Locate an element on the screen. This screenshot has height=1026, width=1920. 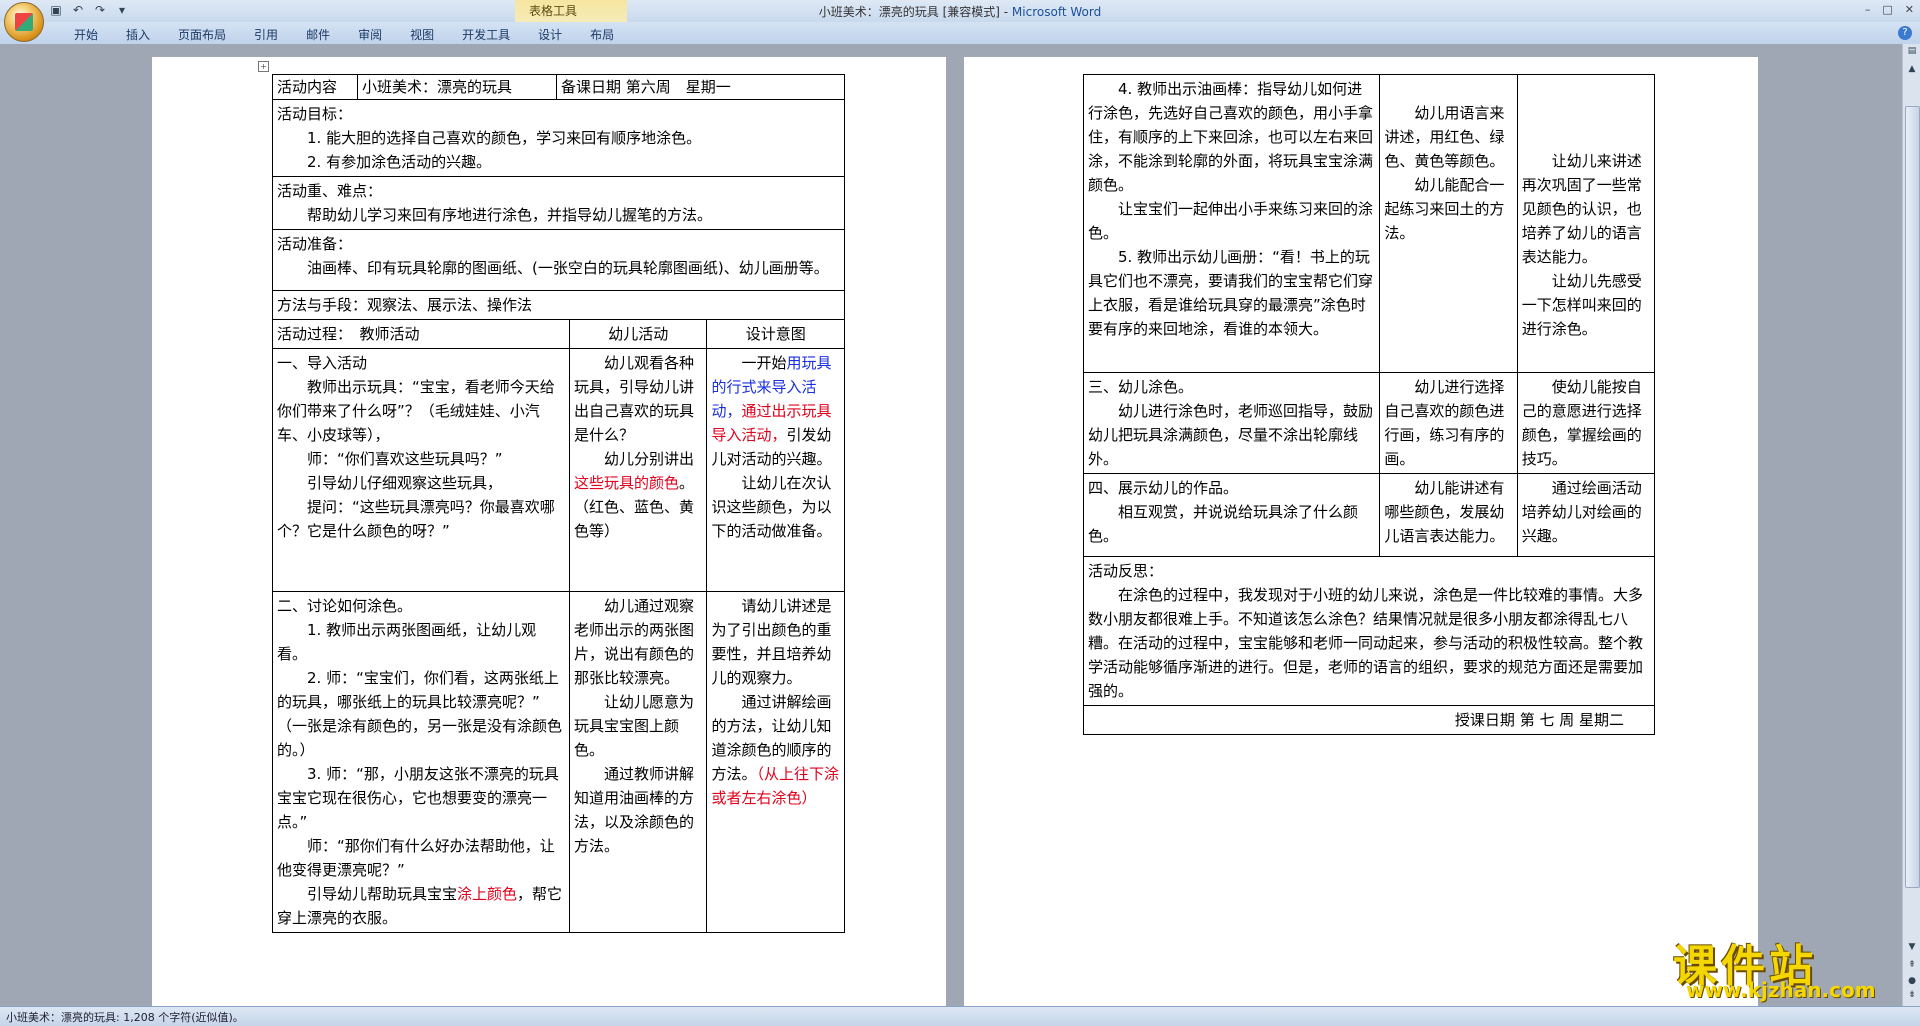
prep-title: 活动准备： is located at coordinates (315, 244).